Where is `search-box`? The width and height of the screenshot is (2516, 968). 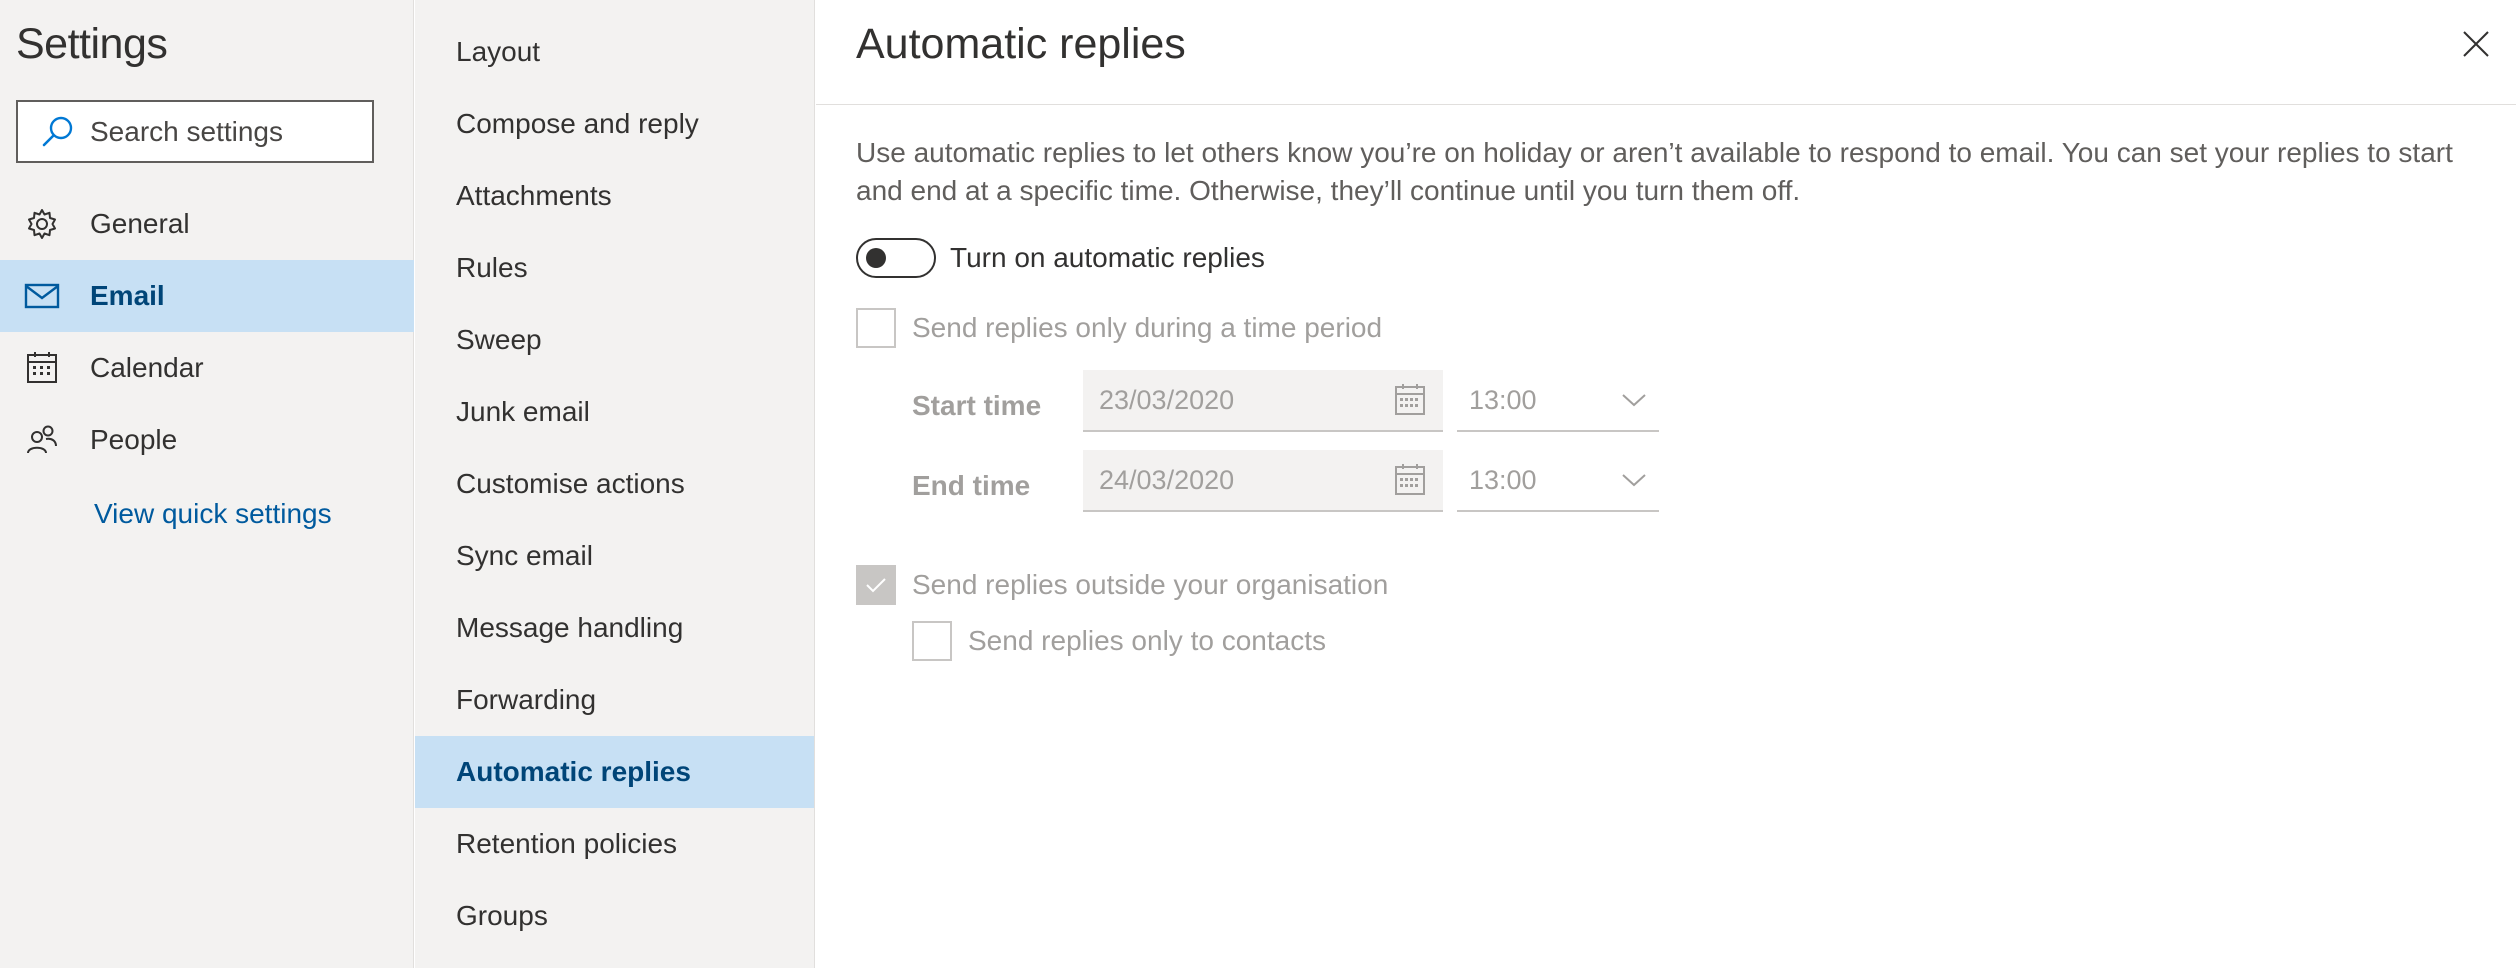 search-box is located at coordinates (195, 131).